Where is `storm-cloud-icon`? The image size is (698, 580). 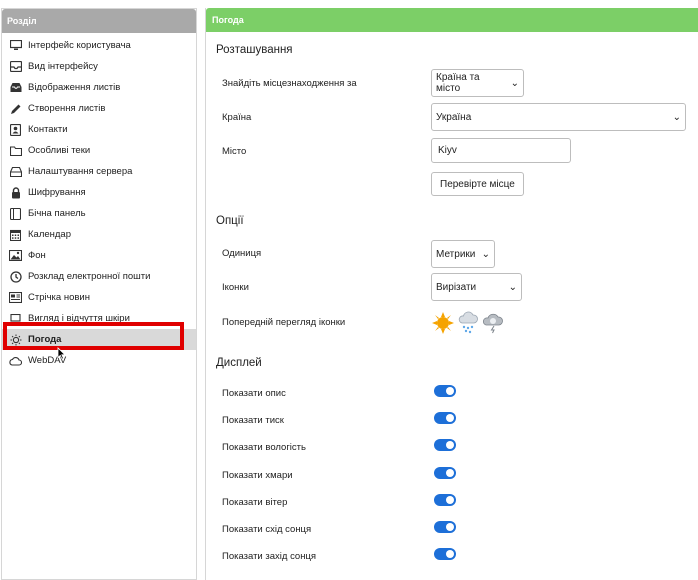
storm-cloud-icon is located at coordinates (493, 325).